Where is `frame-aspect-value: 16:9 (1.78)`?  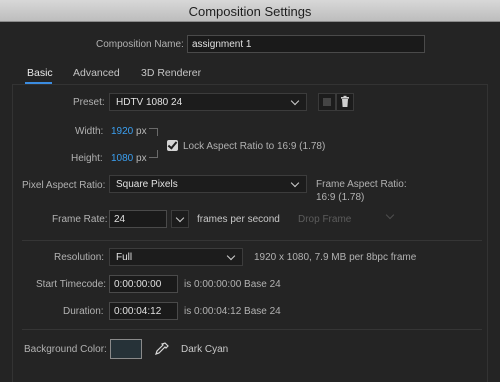 frame-aspect-value: 16:9 (1.78) is located at coordinates (340, 197).